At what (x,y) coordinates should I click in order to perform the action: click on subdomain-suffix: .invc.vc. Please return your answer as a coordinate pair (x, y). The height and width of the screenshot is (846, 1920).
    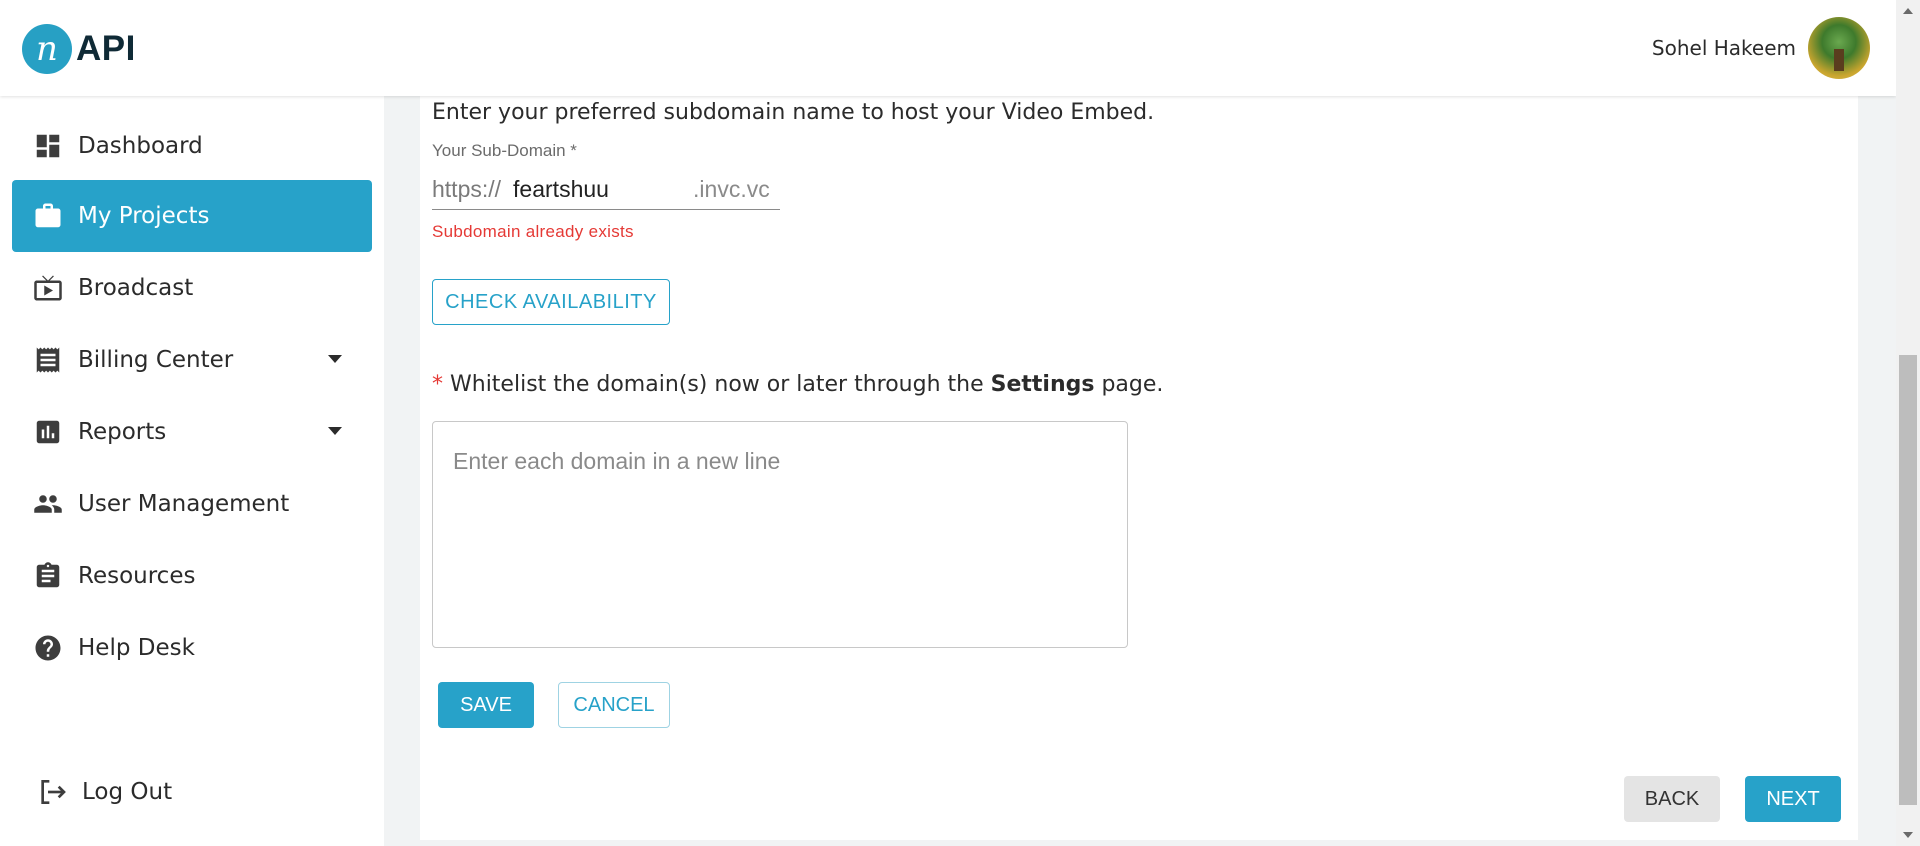
    Looking at the image, I should click on (731, 189).